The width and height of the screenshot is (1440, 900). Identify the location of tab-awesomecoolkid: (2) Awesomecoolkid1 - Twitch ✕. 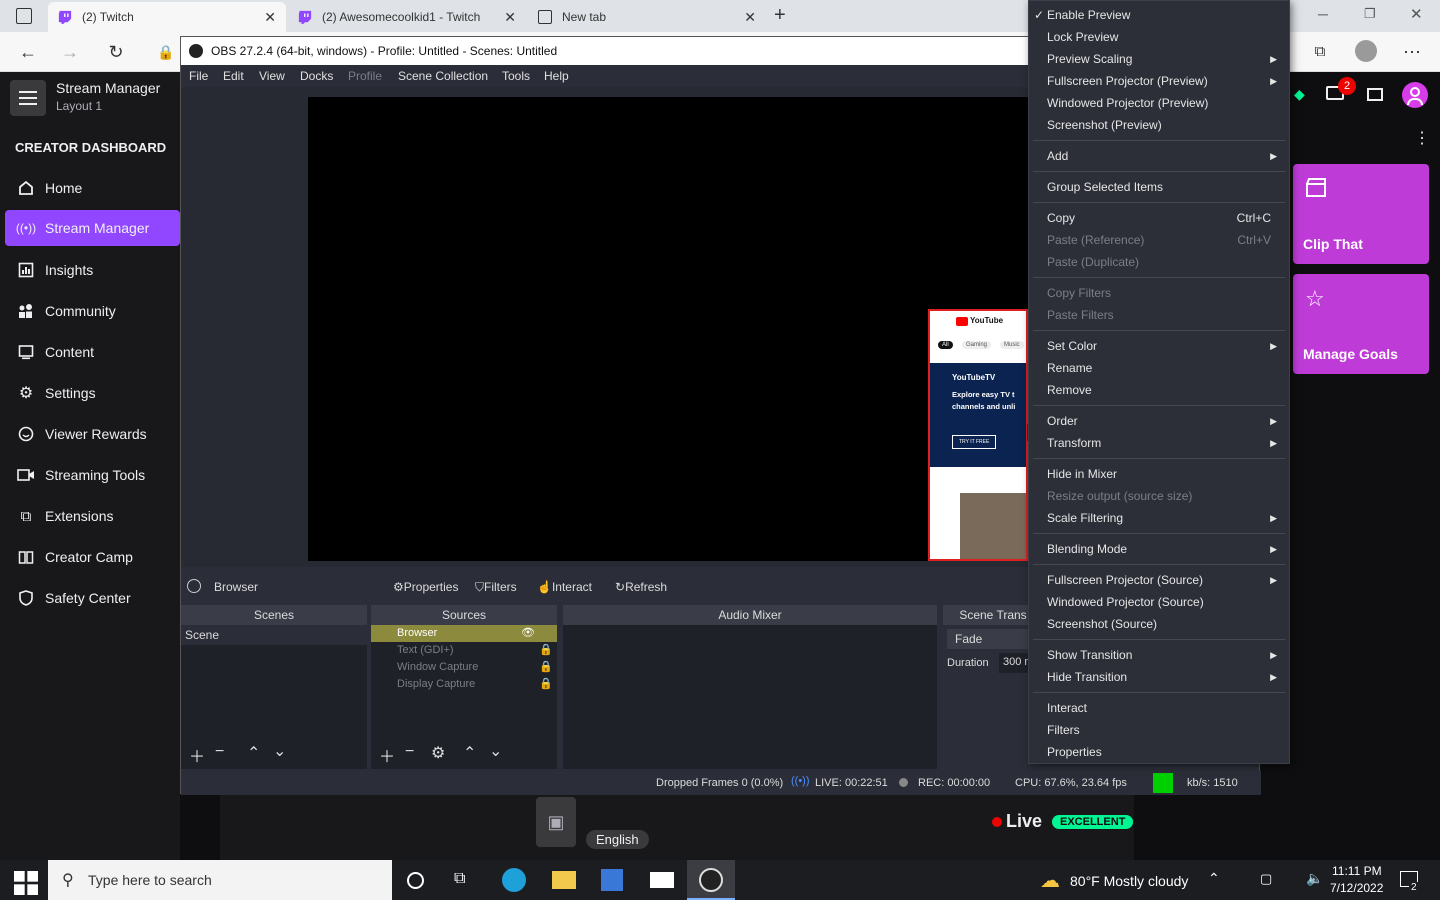
(407, 17).